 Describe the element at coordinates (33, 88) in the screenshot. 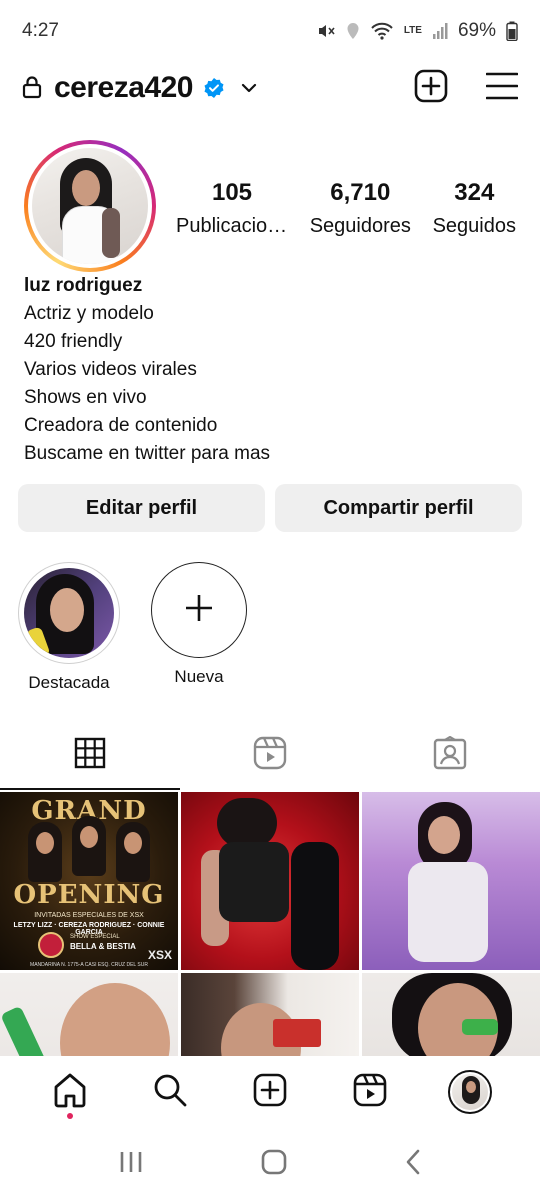

I see `lock-icon` at that location.